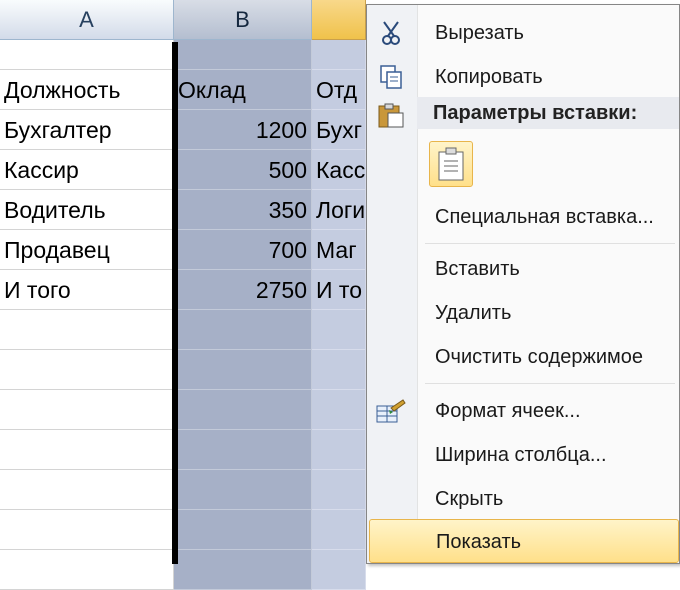  I want to click on cell-b6: 2750, so click(243, 290).